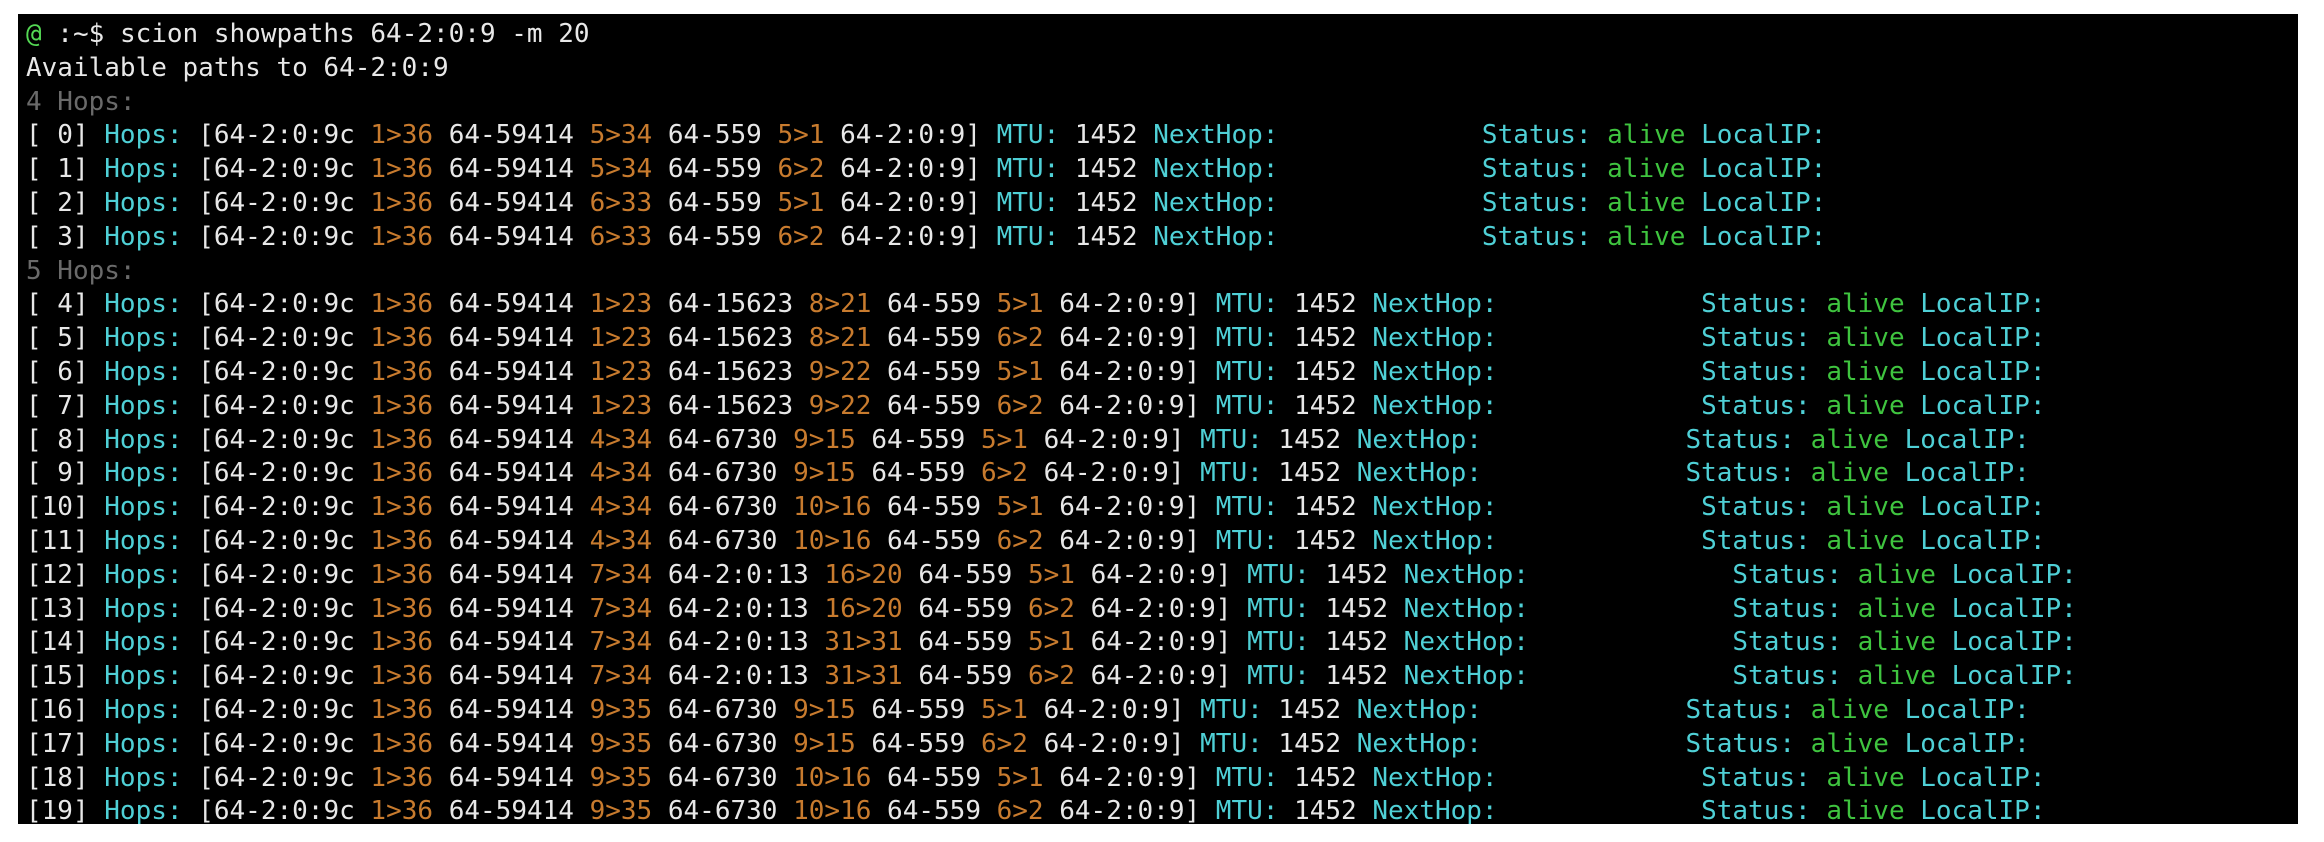 This screenshot has width=2324, height=842. I want to click on hop-interface: 9>35, so click(621, 810).